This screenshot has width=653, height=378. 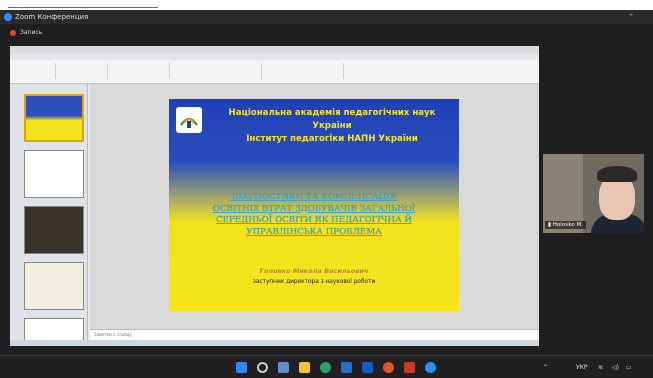 I want to click on minimize-button: –, so click(x=631, y=14).